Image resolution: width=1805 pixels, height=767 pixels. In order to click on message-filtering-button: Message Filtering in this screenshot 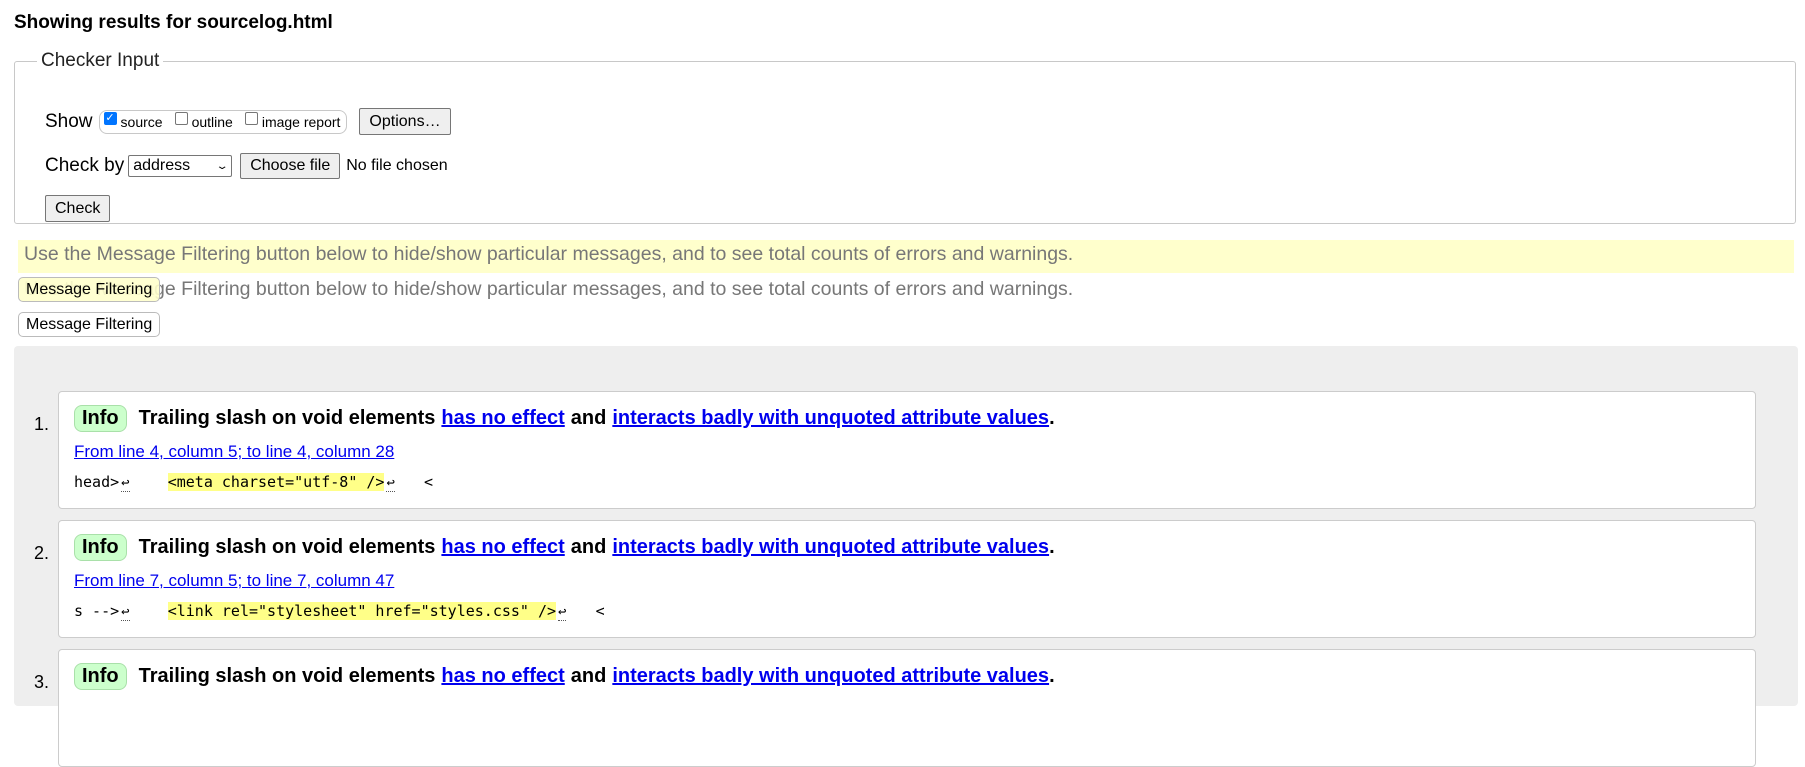, I will do `click(89, 289)`.